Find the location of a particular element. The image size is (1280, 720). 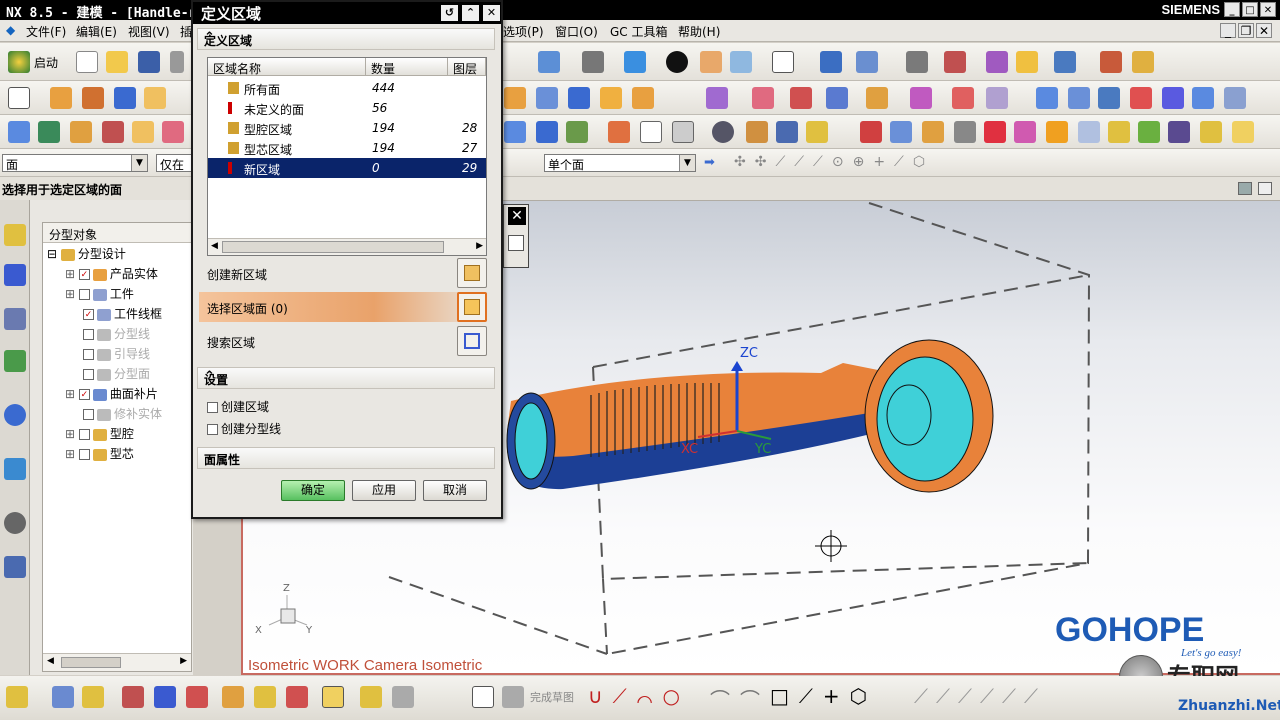

init-project-icon is located at coordinates (49, 132).